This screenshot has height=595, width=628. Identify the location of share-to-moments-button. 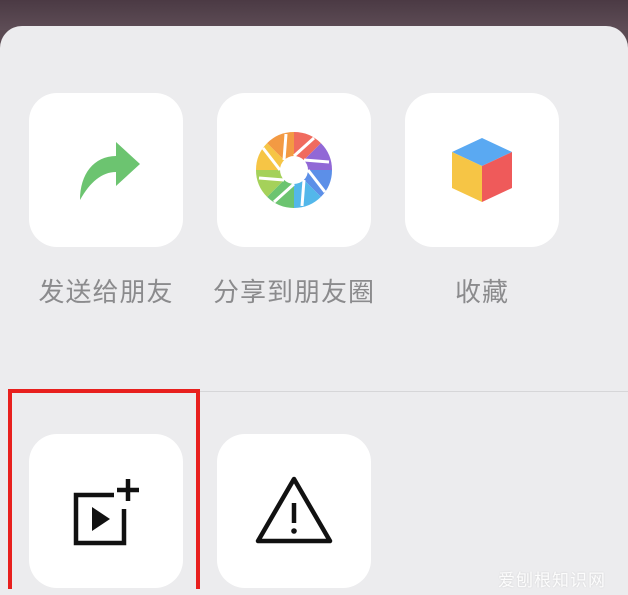
(294, 170).